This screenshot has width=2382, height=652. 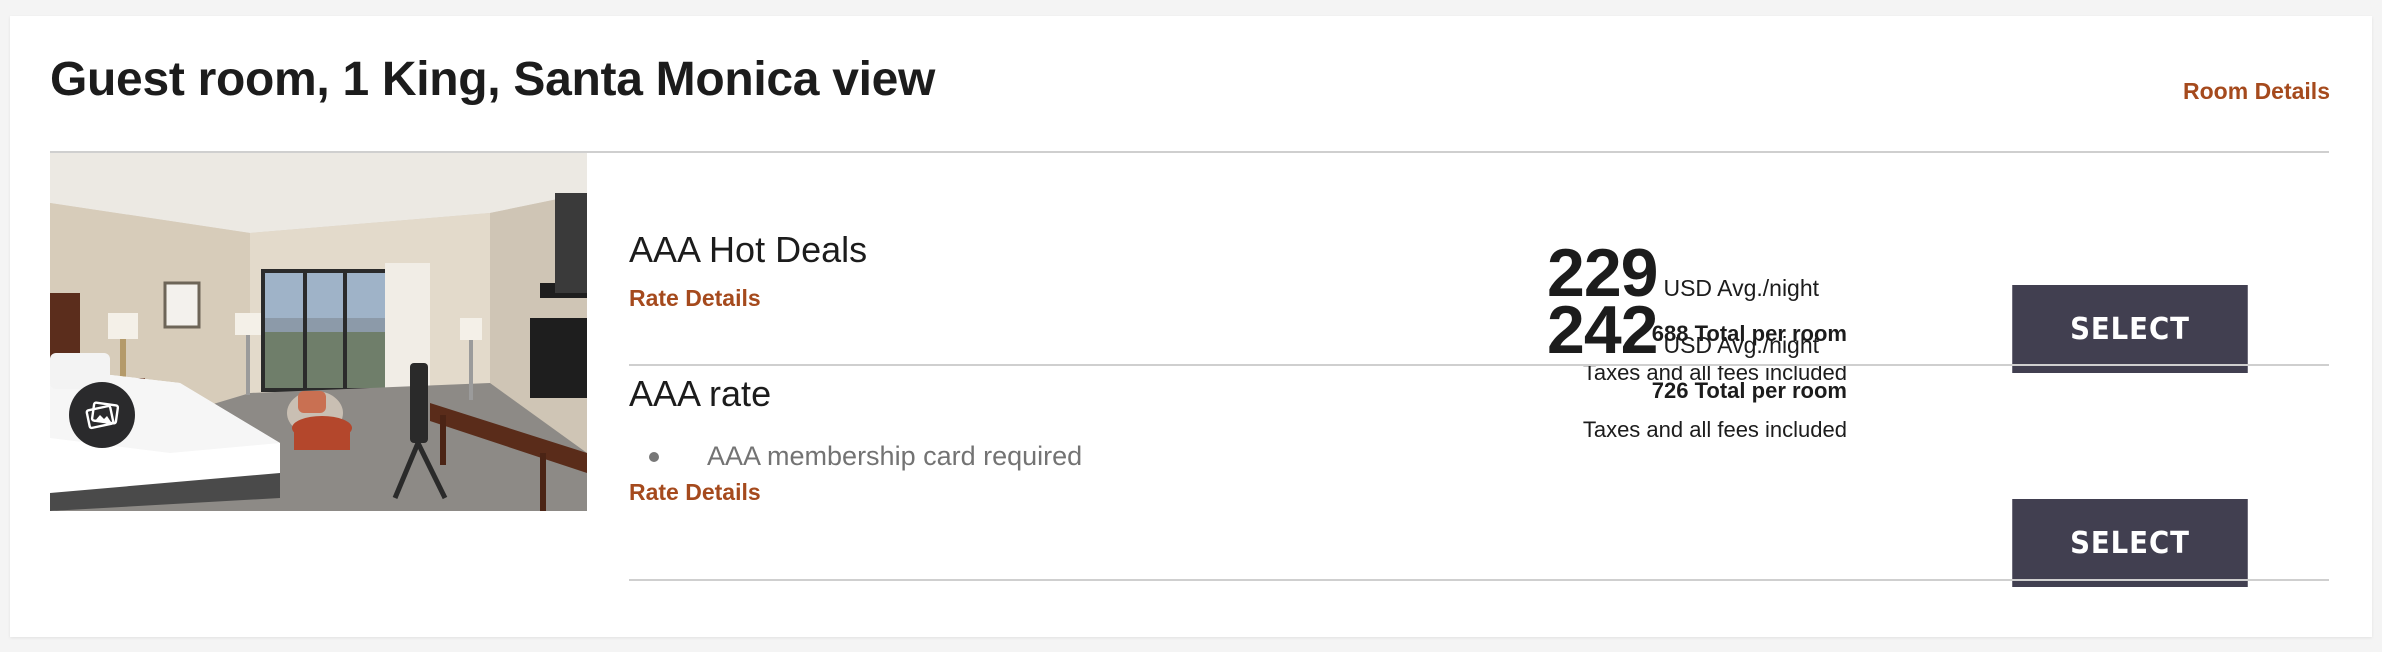 What do you see at coordinates (1770, 390) in the screenshot?
I see `total-label: Total per room` at bounding box center [1770, 390].